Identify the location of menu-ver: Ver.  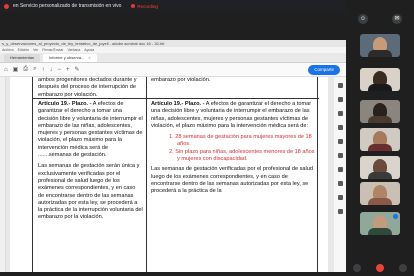
(35, 50).